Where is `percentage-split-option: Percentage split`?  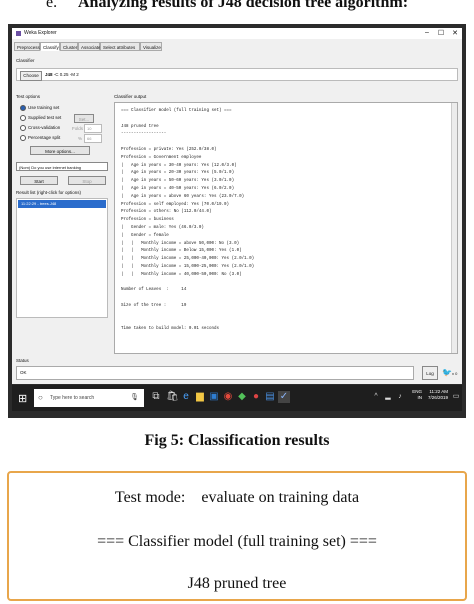
percentage-split-option: Percentage split is located at coordinates (40, 138).